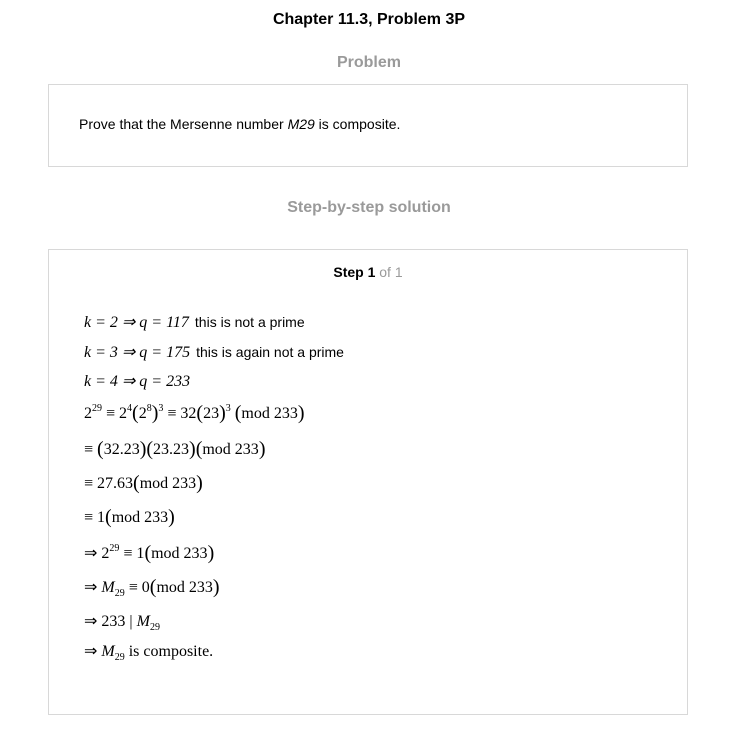 Image resolution: width=738 pixels, height=741 pixels. Describe the element at coordinates (149, 553) in the screenshot. I see `solution-line-implies-power: ⇒ 229 ≡ 1(mod 233)` at that location.